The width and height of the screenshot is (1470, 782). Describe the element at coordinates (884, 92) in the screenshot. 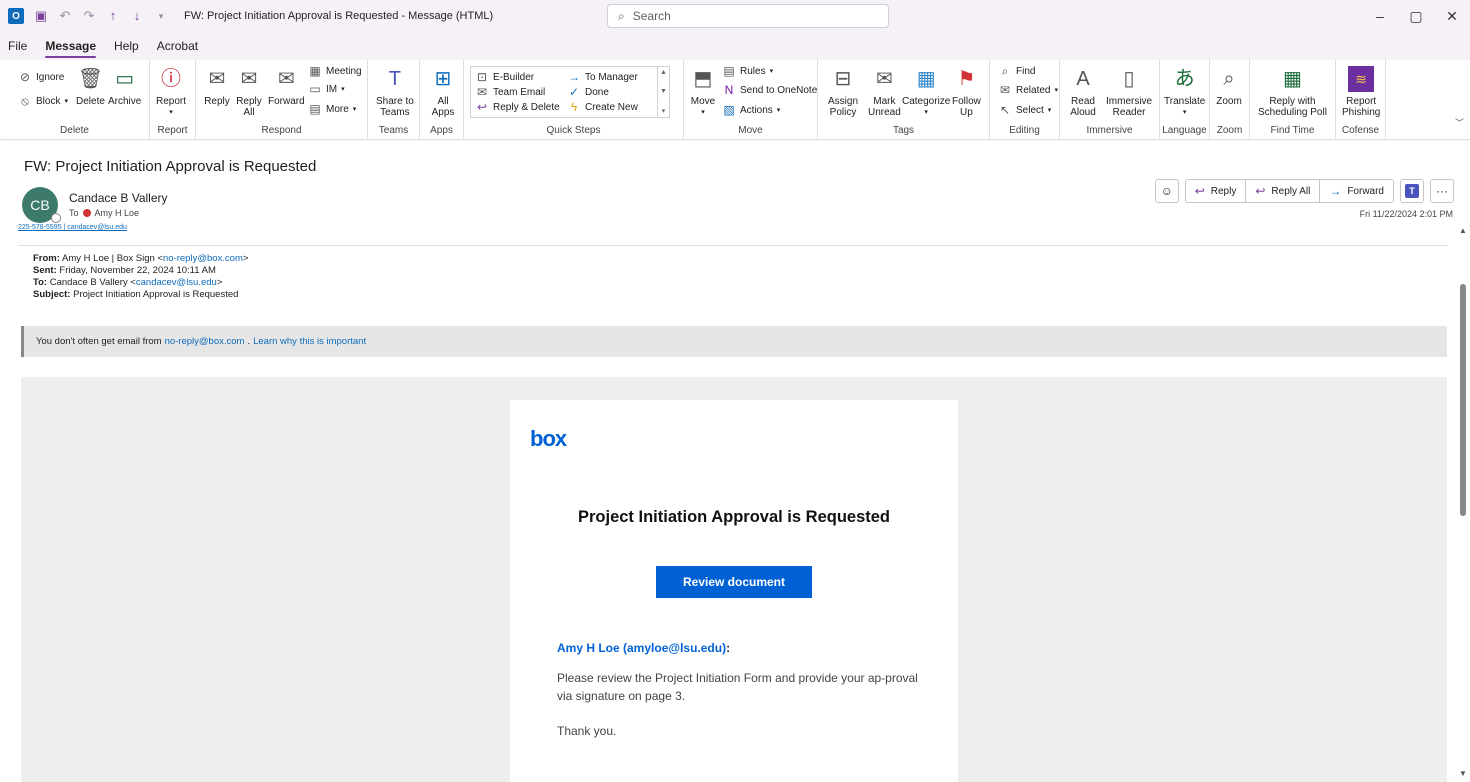

I see `mark-unread-button: ✉ Mark Unread` at that location.